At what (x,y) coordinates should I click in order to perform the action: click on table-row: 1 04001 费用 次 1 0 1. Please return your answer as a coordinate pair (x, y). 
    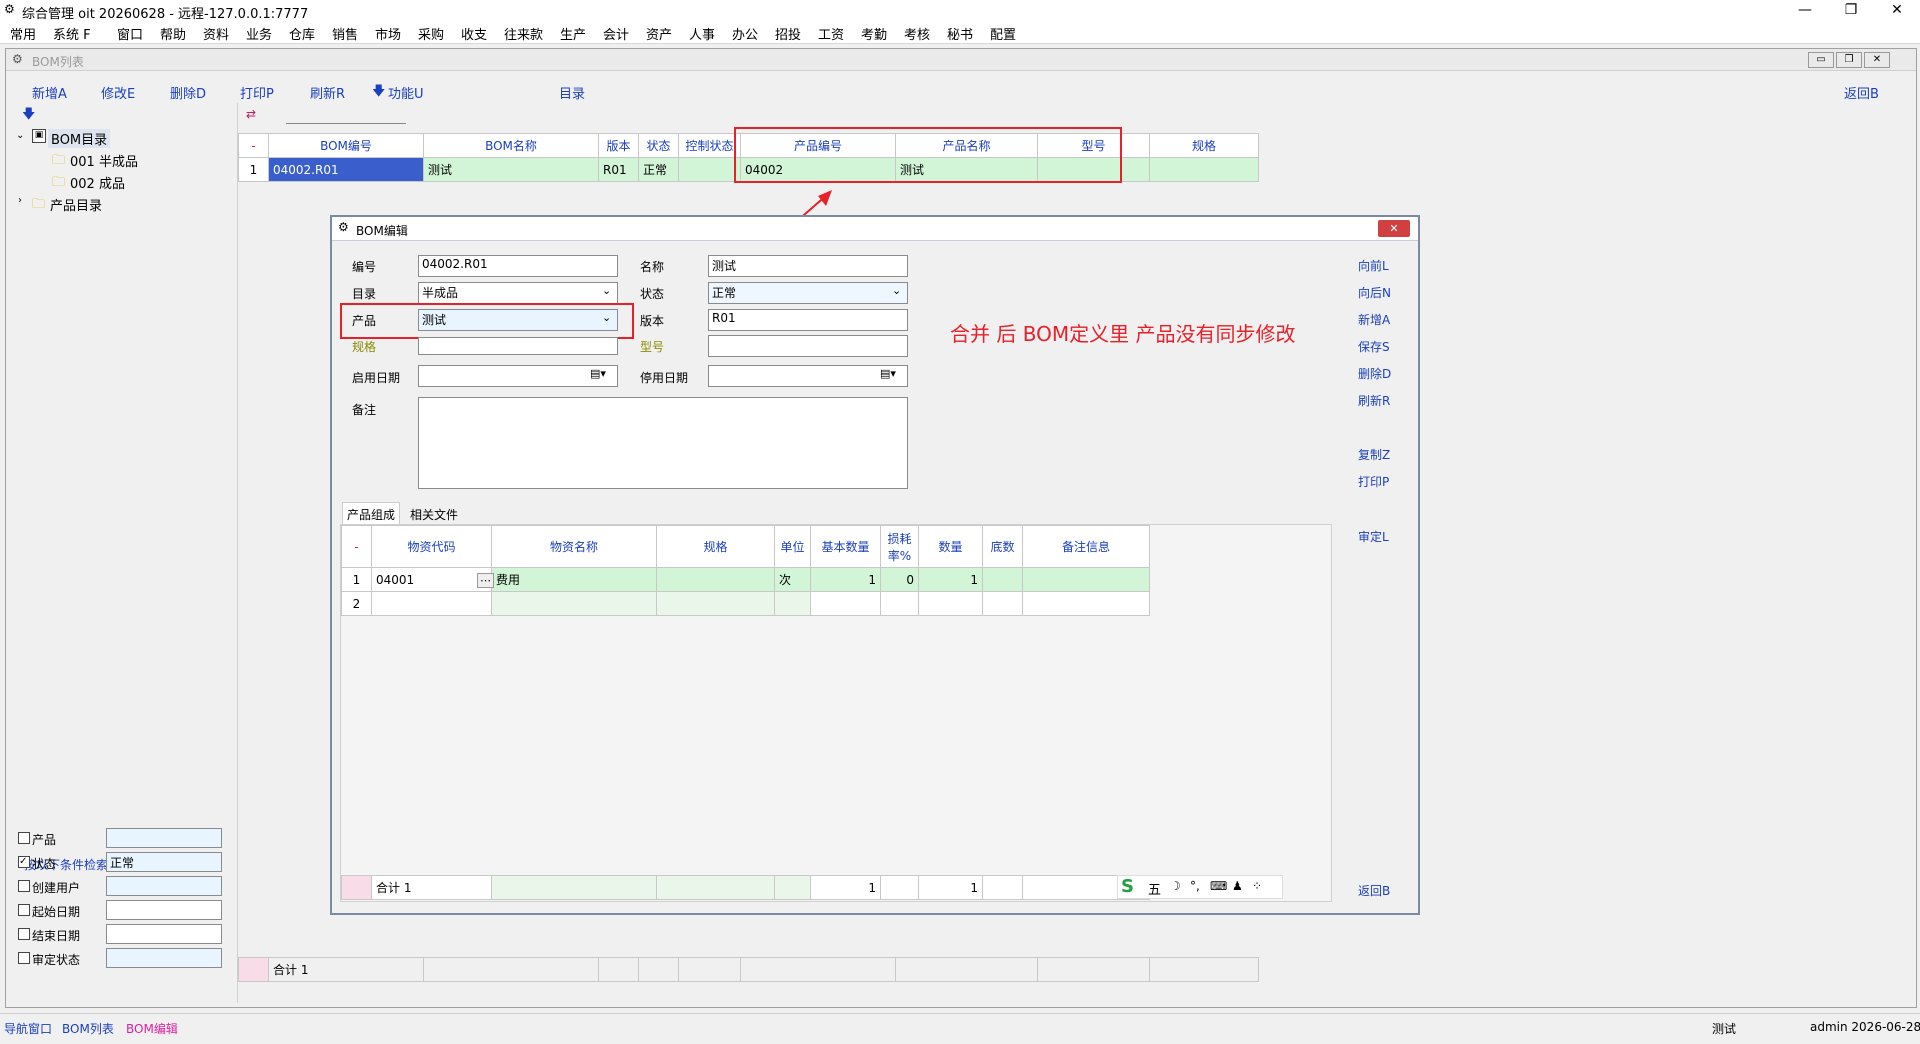
    Looking at the image, I should click on (745, 579).